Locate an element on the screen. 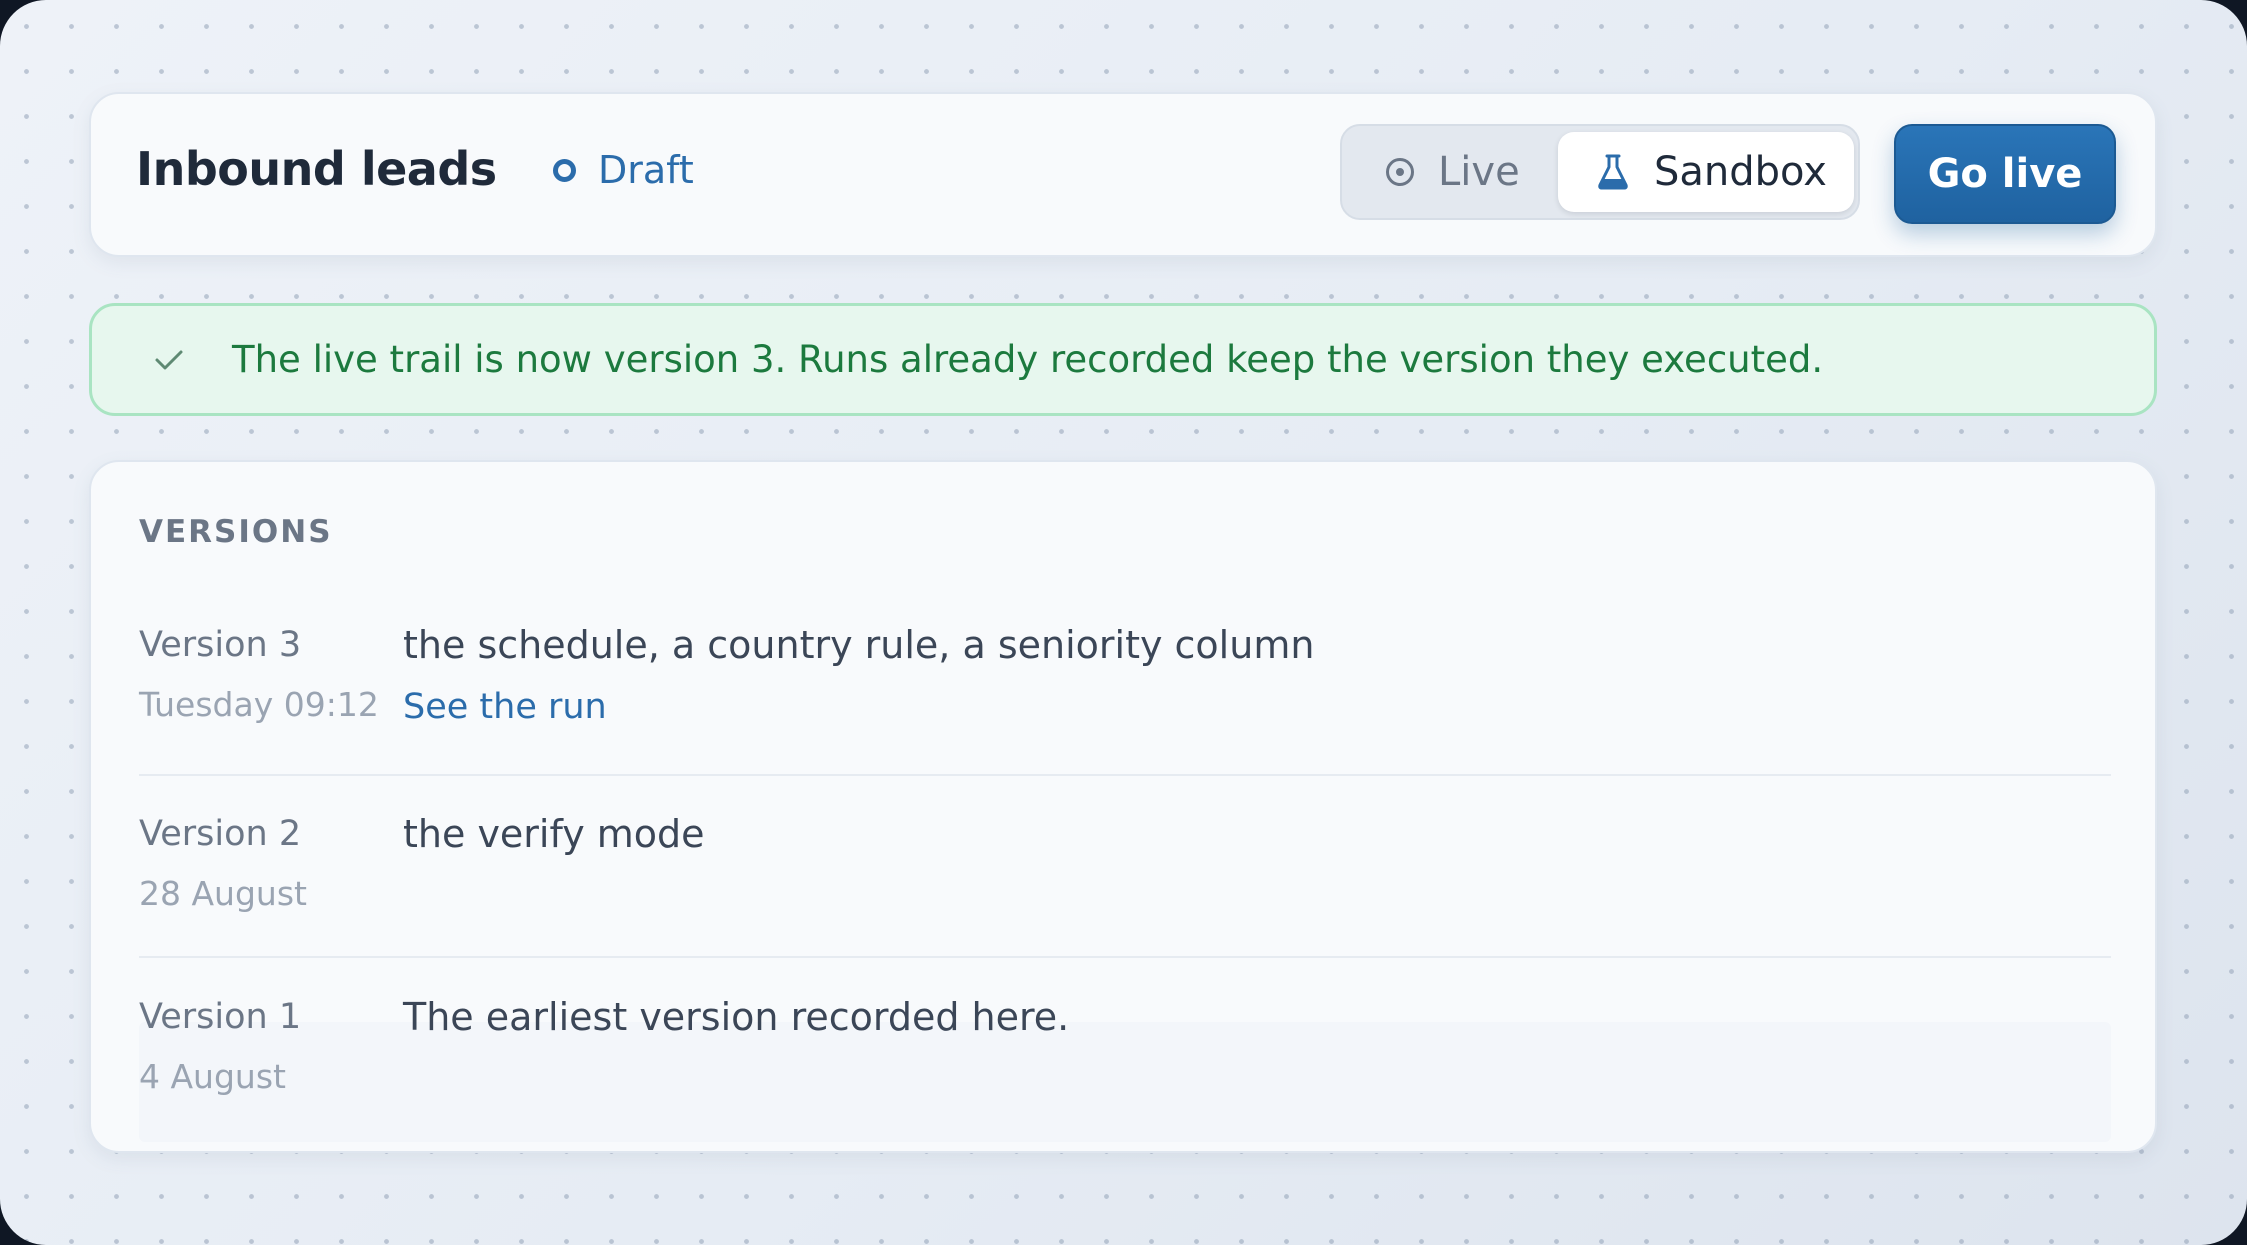  radio-target-icon is located at coordinates (1400, 172).